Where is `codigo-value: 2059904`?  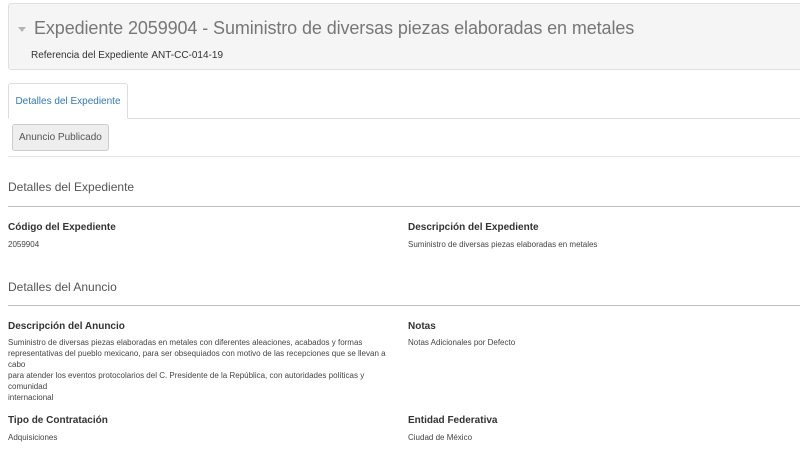 codigo-value: 2059904 is located at coordinates (24, 244).